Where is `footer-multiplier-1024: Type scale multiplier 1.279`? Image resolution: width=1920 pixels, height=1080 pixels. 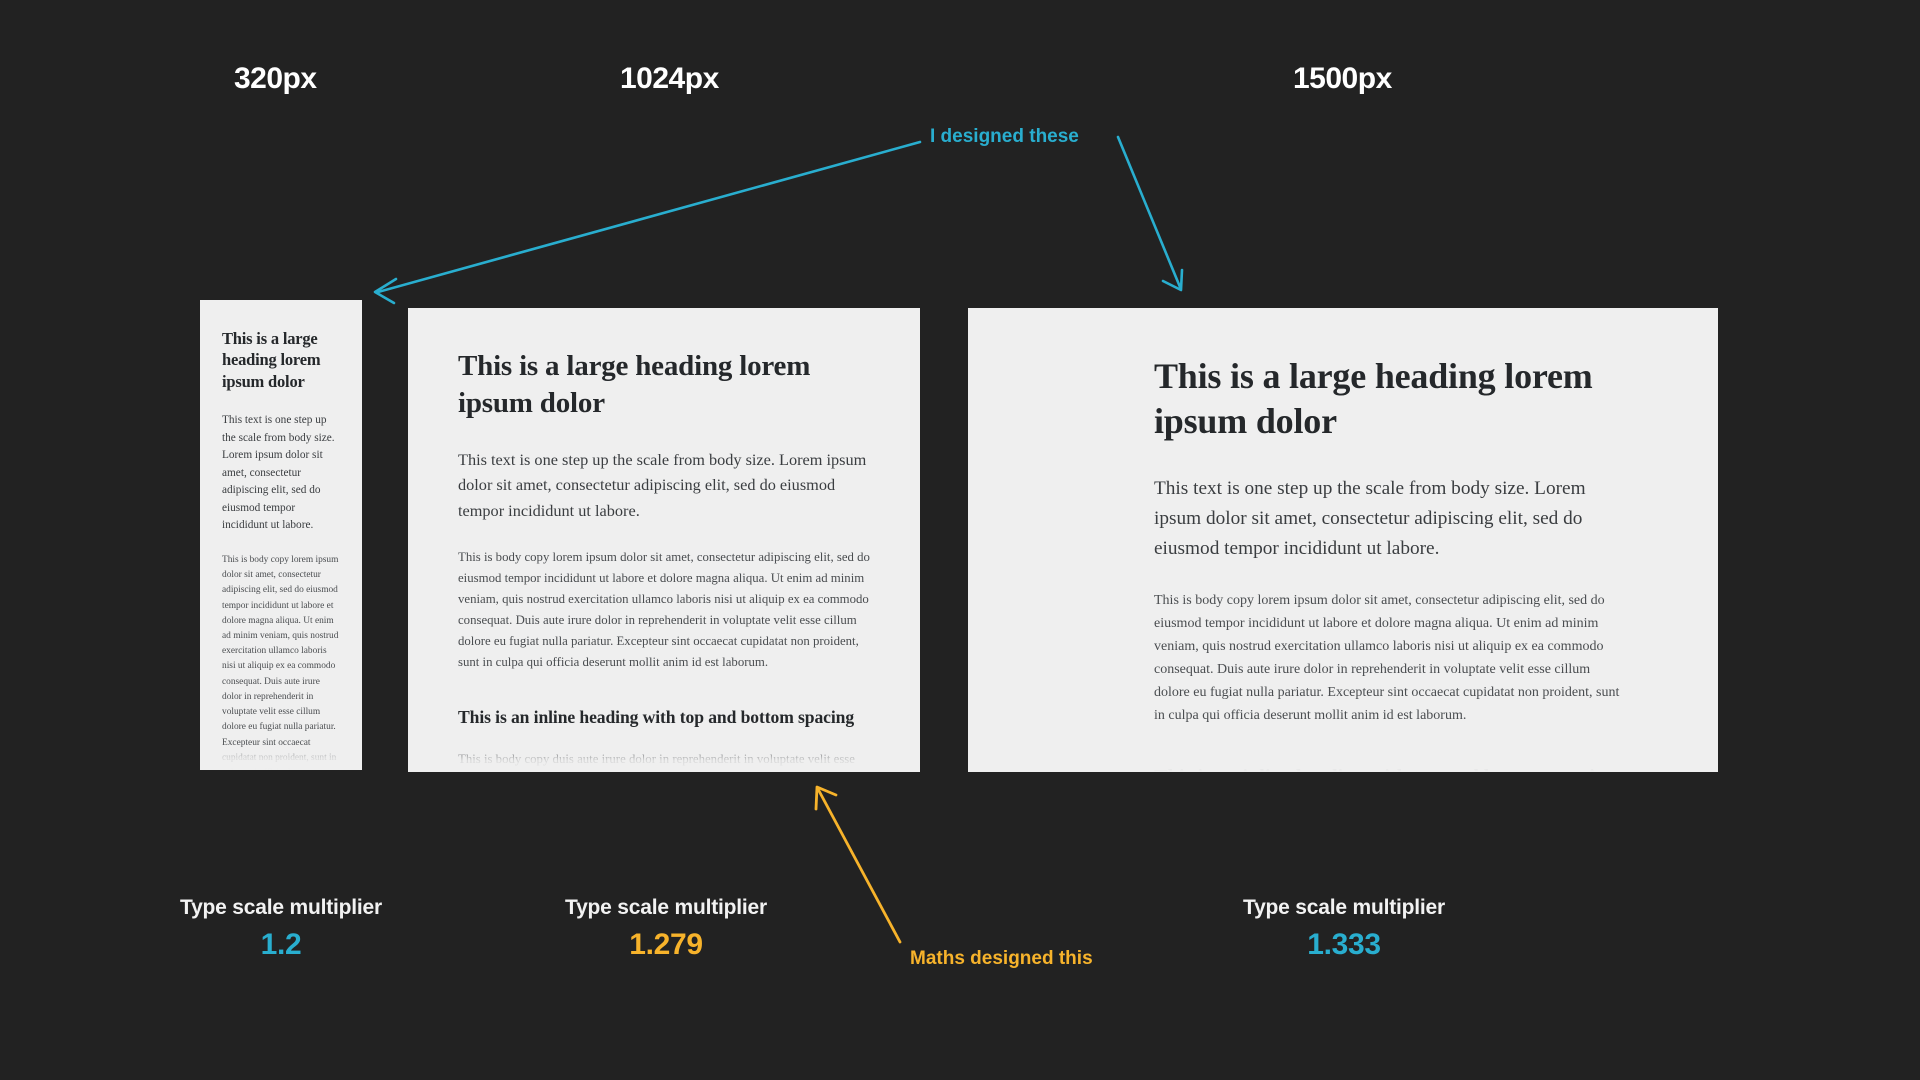 footer-multiplier-1024: Type scale multiplier 1.279 is located at coordinates (666, 929).